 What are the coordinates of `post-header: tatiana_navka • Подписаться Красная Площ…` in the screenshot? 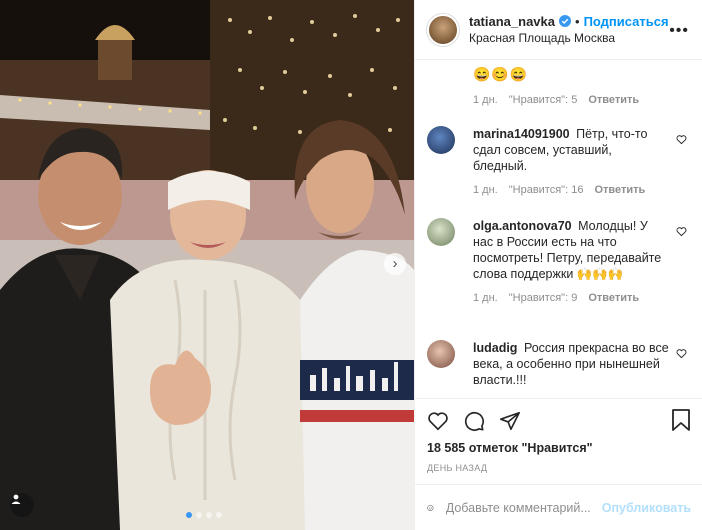 It's located at (558, 30).